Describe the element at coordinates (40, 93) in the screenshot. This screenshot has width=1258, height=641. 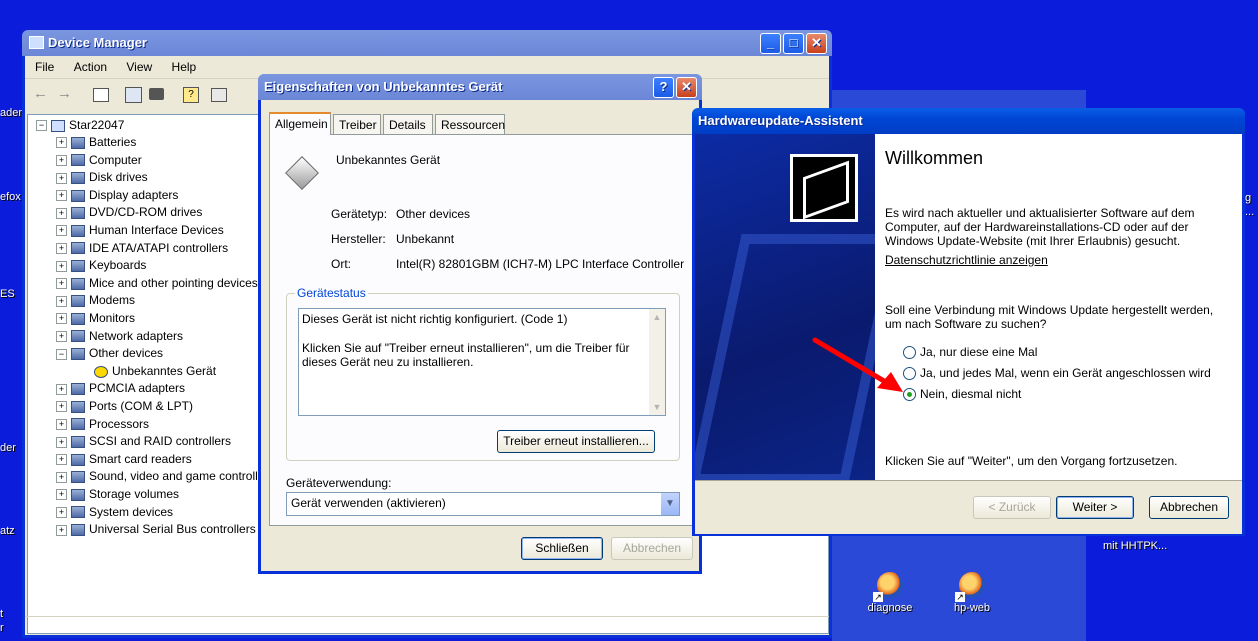
I see `back-arrow-icon: ←` at that location.